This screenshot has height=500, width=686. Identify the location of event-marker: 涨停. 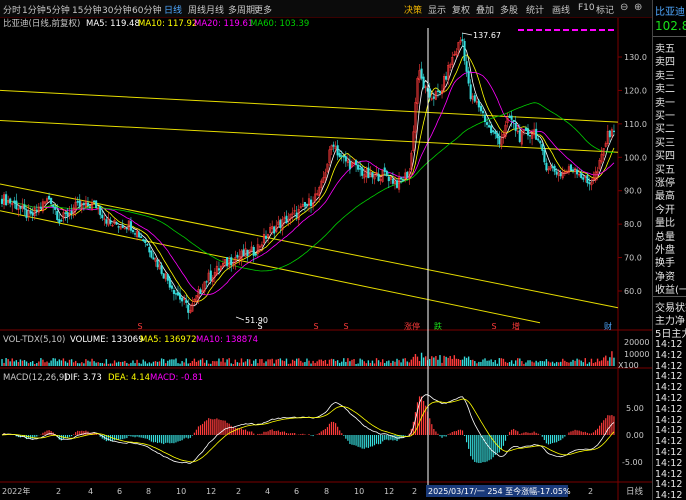
(412, 326).